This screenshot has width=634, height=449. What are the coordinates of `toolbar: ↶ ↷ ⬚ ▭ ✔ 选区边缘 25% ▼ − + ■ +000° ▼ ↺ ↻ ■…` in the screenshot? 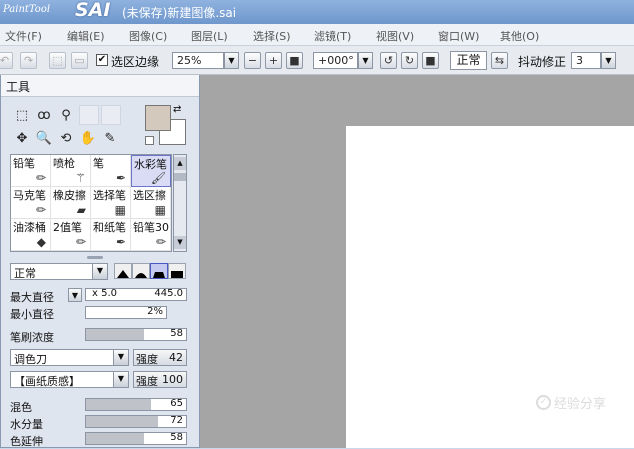 It's located at (317, 60).